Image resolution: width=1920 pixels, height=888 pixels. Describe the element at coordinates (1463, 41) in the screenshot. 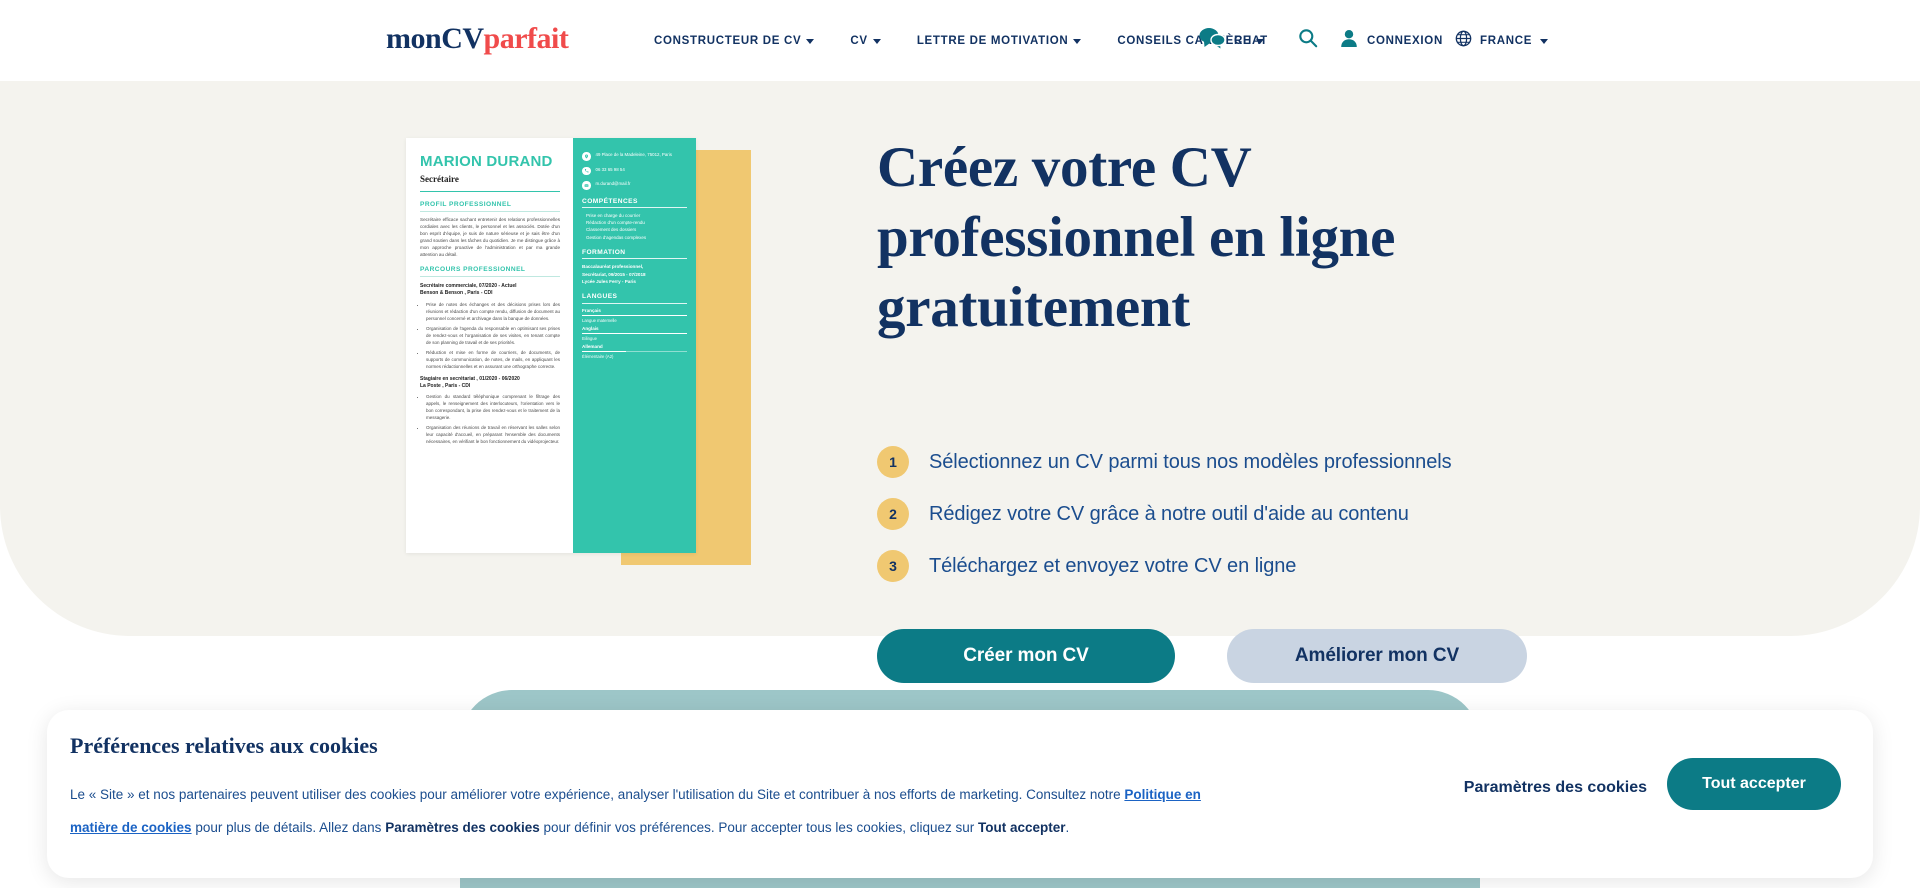

I see `globe-icon` at that location.